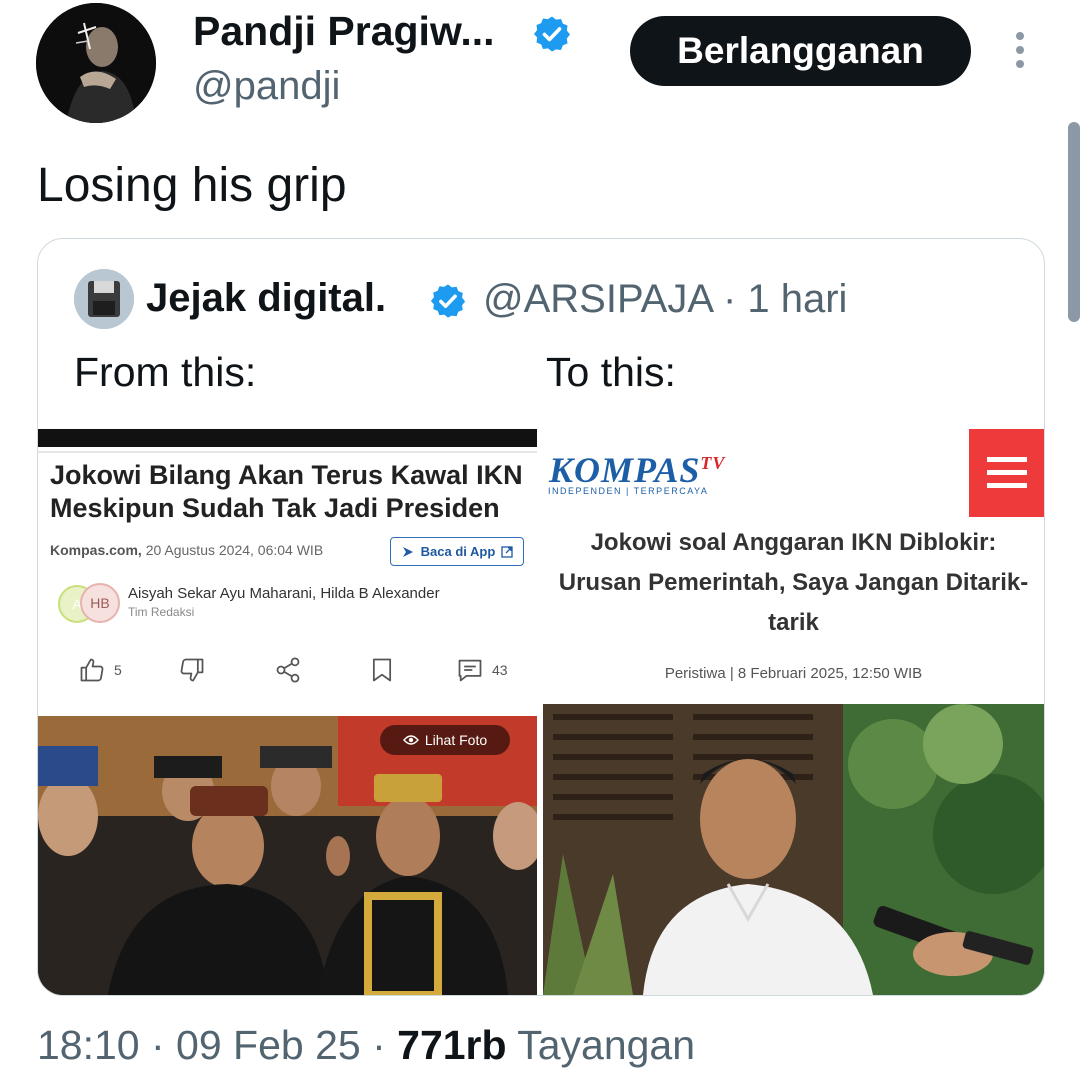 Image resolution: width=1080 pixels, height=1080 pixels. I want to click on article-source: Kompas.com,, so click(96, 550).